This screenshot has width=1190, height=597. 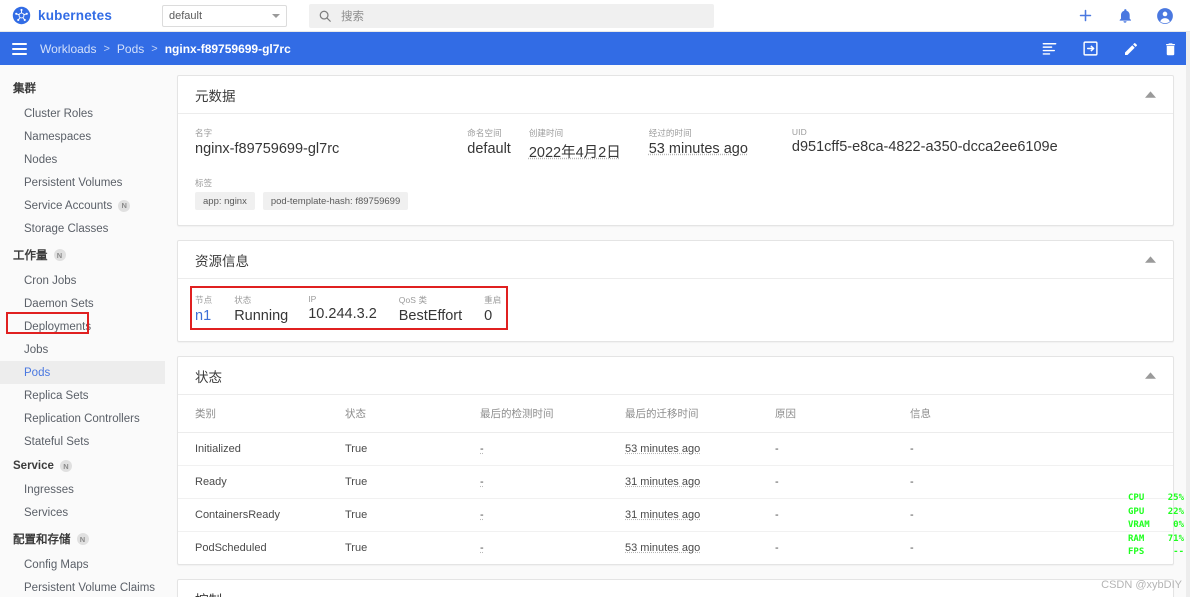 What do you see at coordinates (68, 49) in the screenshot?
I see `breadcrumb-workloads: Workloads` at bounding box center [68, 49].